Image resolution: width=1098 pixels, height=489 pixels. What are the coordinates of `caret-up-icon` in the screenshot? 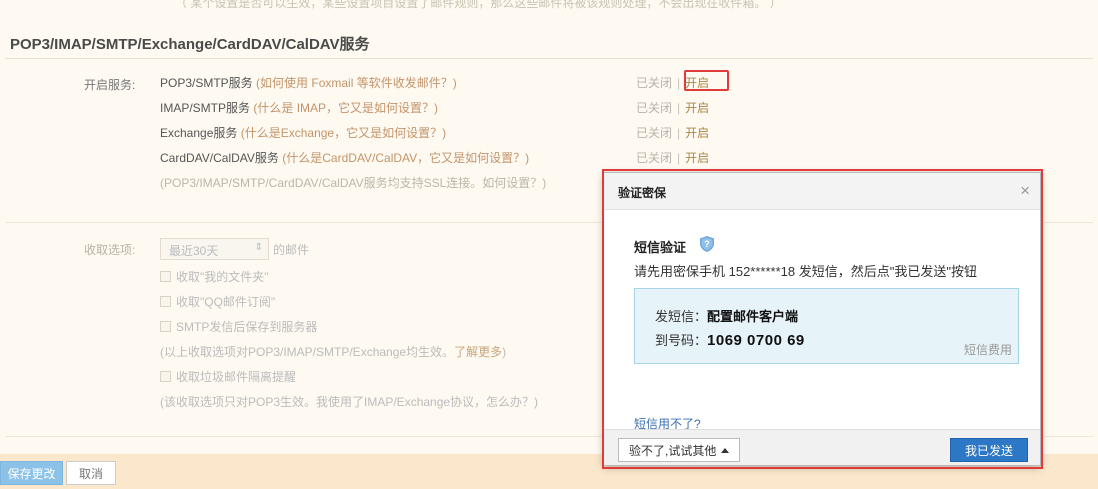 It's located at (725, 450).